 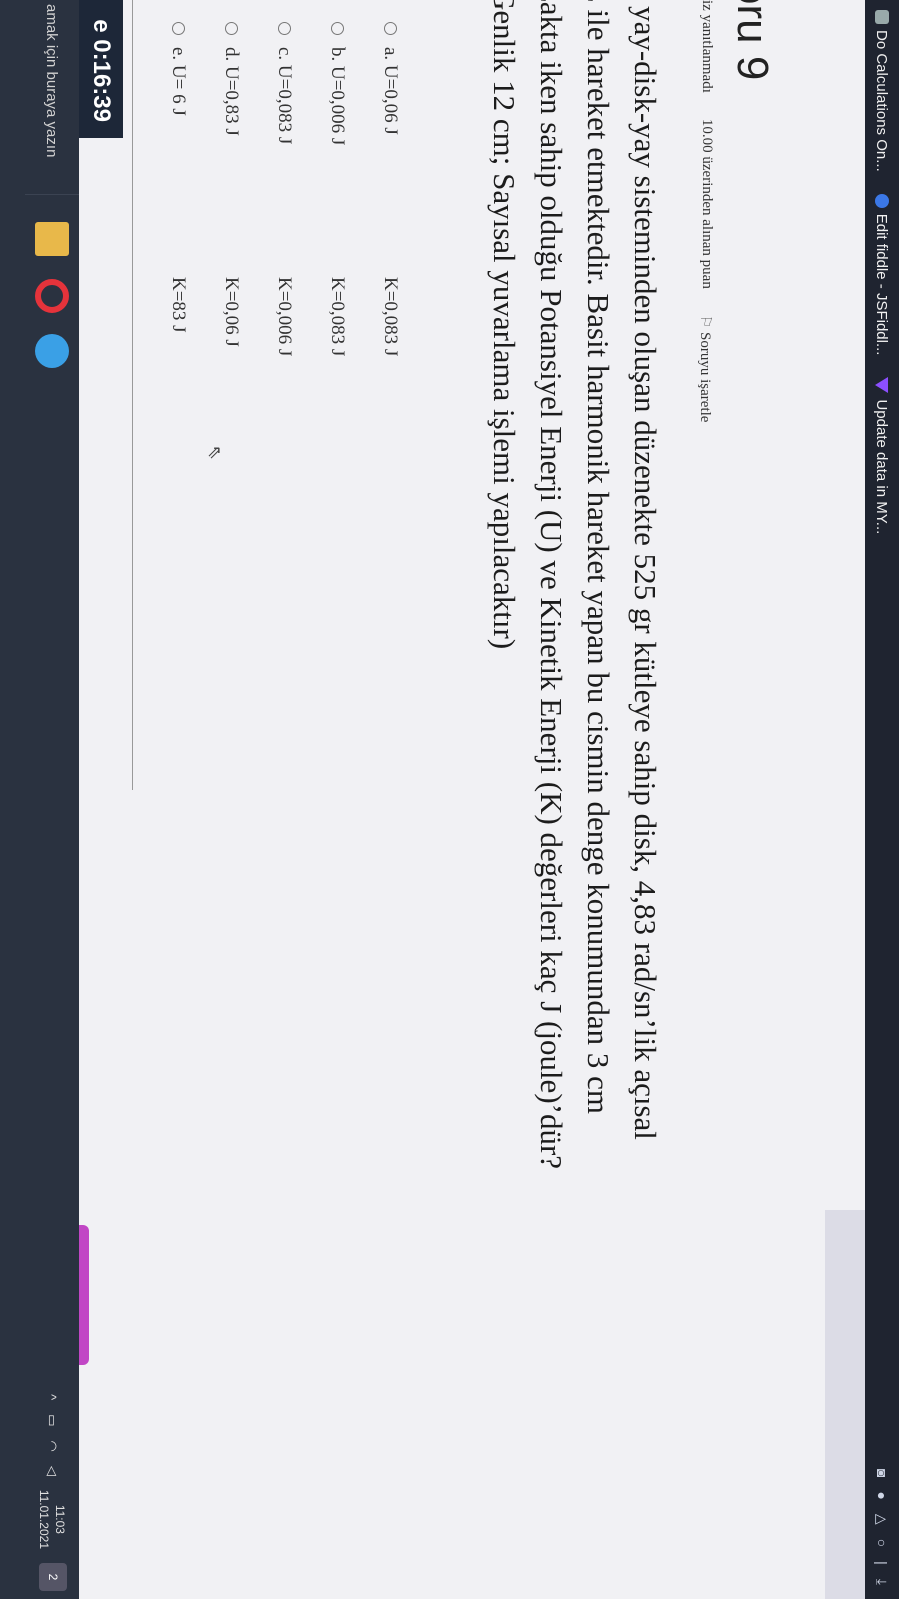 I want to click on opera-icon, so click(x=52, y=296).